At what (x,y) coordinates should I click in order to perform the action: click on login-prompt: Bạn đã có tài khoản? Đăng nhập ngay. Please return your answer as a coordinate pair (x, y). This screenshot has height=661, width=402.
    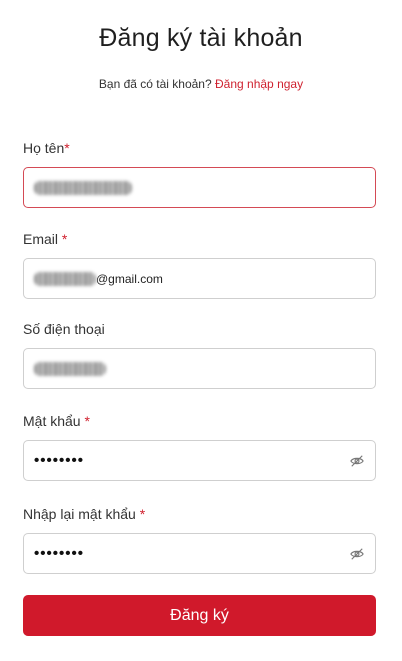
    Looking at the image, I should click on (201, 84).